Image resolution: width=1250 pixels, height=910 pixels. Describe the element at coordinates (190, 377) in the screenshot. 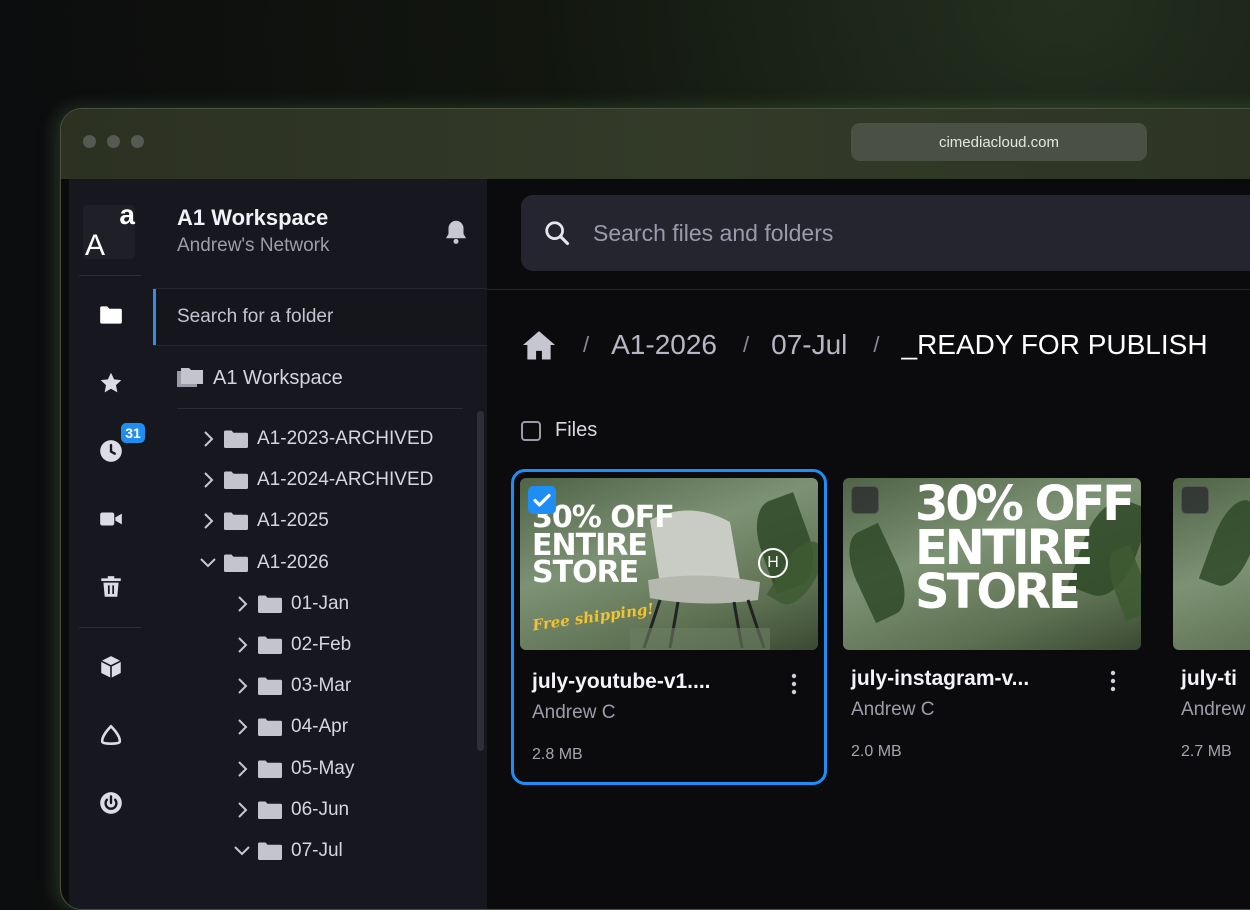

I see `folders-icon` at that location.